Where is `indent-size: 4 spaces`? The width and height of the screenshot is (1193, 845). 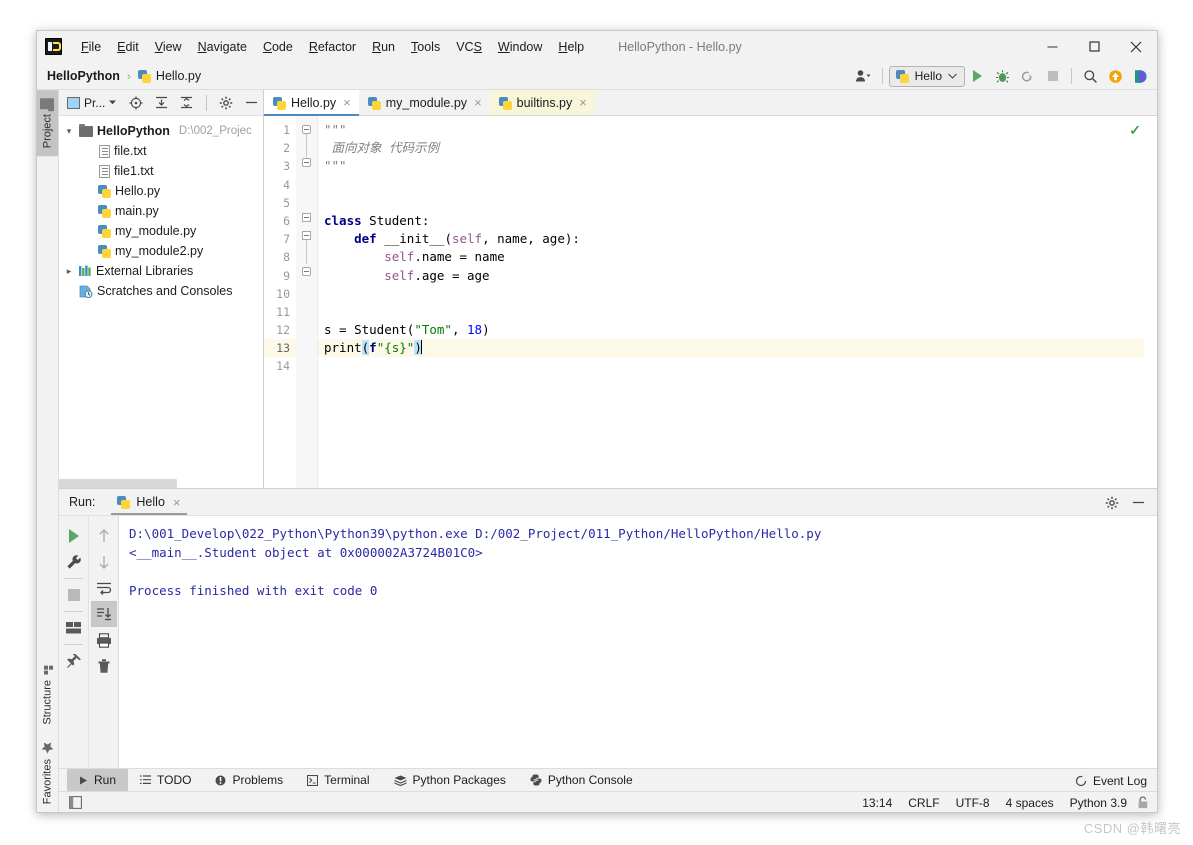
indent-size: 4 spaces is located at coordinates (1030, 803).